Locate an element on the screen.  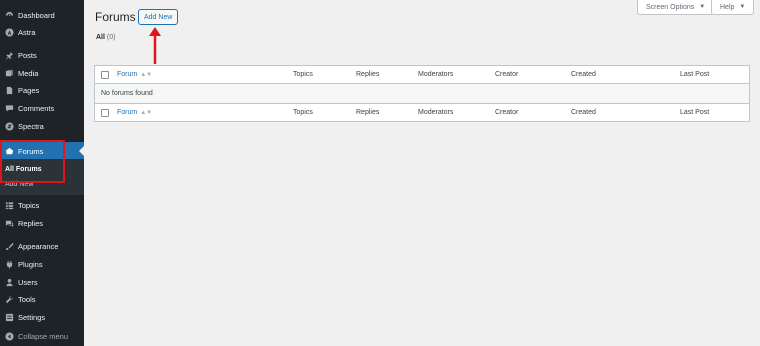
menu-item-dashboard: Dashboard is located at coordinates (42, 15).